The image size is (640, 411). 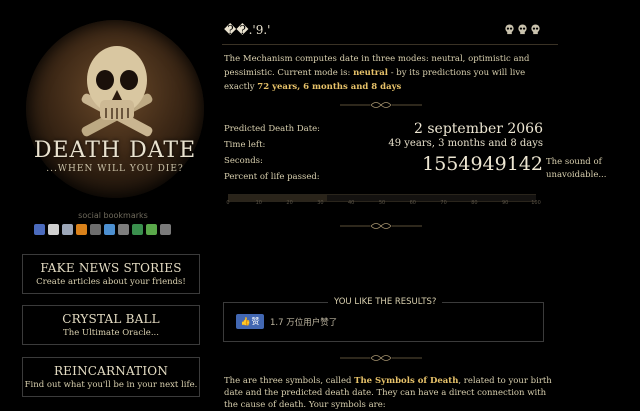 What do you see at coordinates (111, 319) in the screenshot?
I see `promo-title: CRYSTAL BALL` at bounding box center [111, 319].